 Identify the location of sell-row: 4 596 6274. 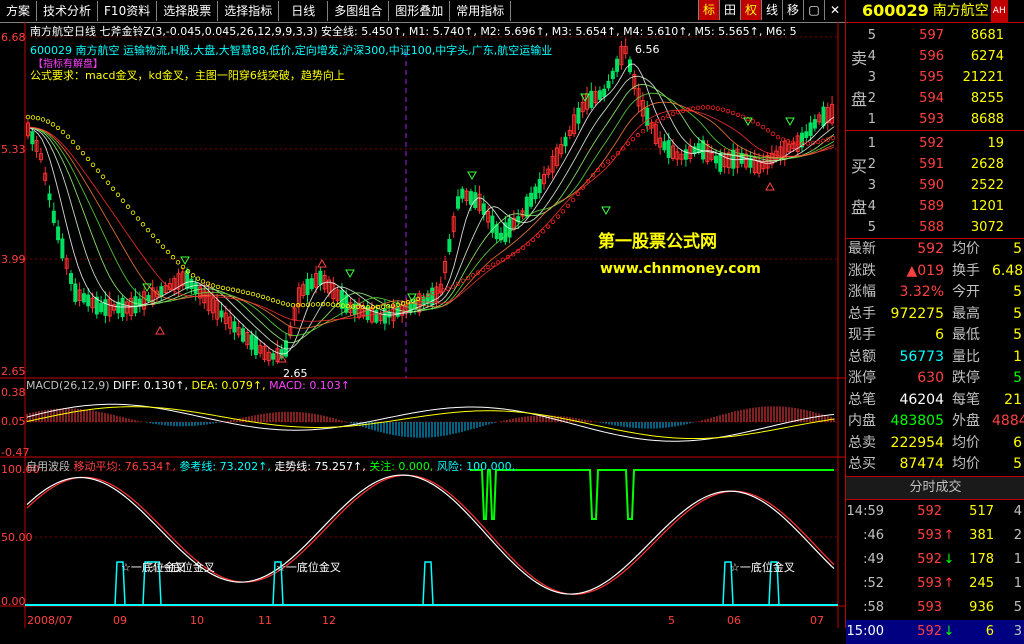
(940, 56).